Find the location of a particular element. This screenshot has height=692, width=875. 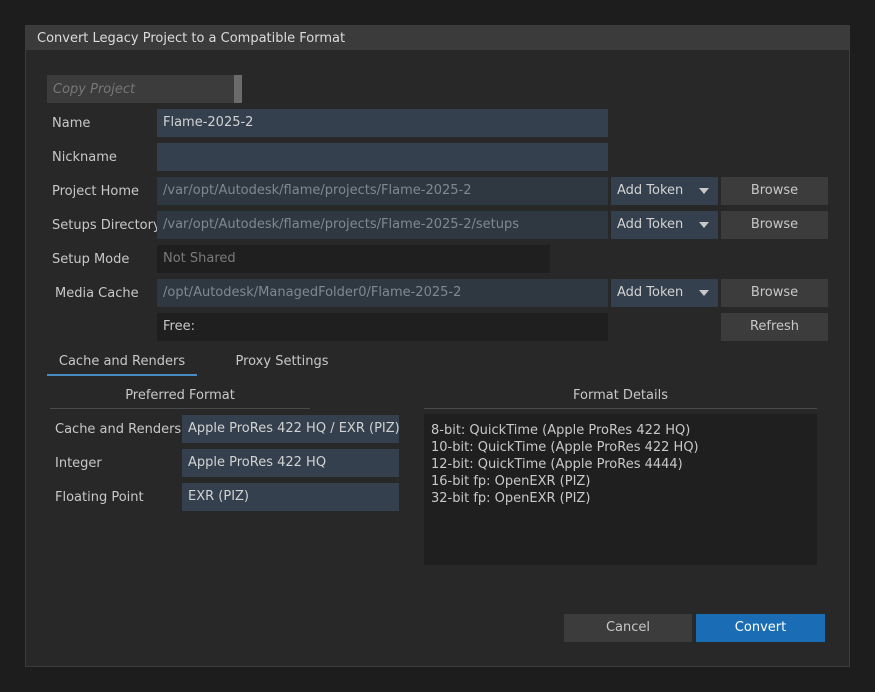

format-detail-line: 16-bit fp: OpenEXR (PIZ) is located at coordinates (511, 481).